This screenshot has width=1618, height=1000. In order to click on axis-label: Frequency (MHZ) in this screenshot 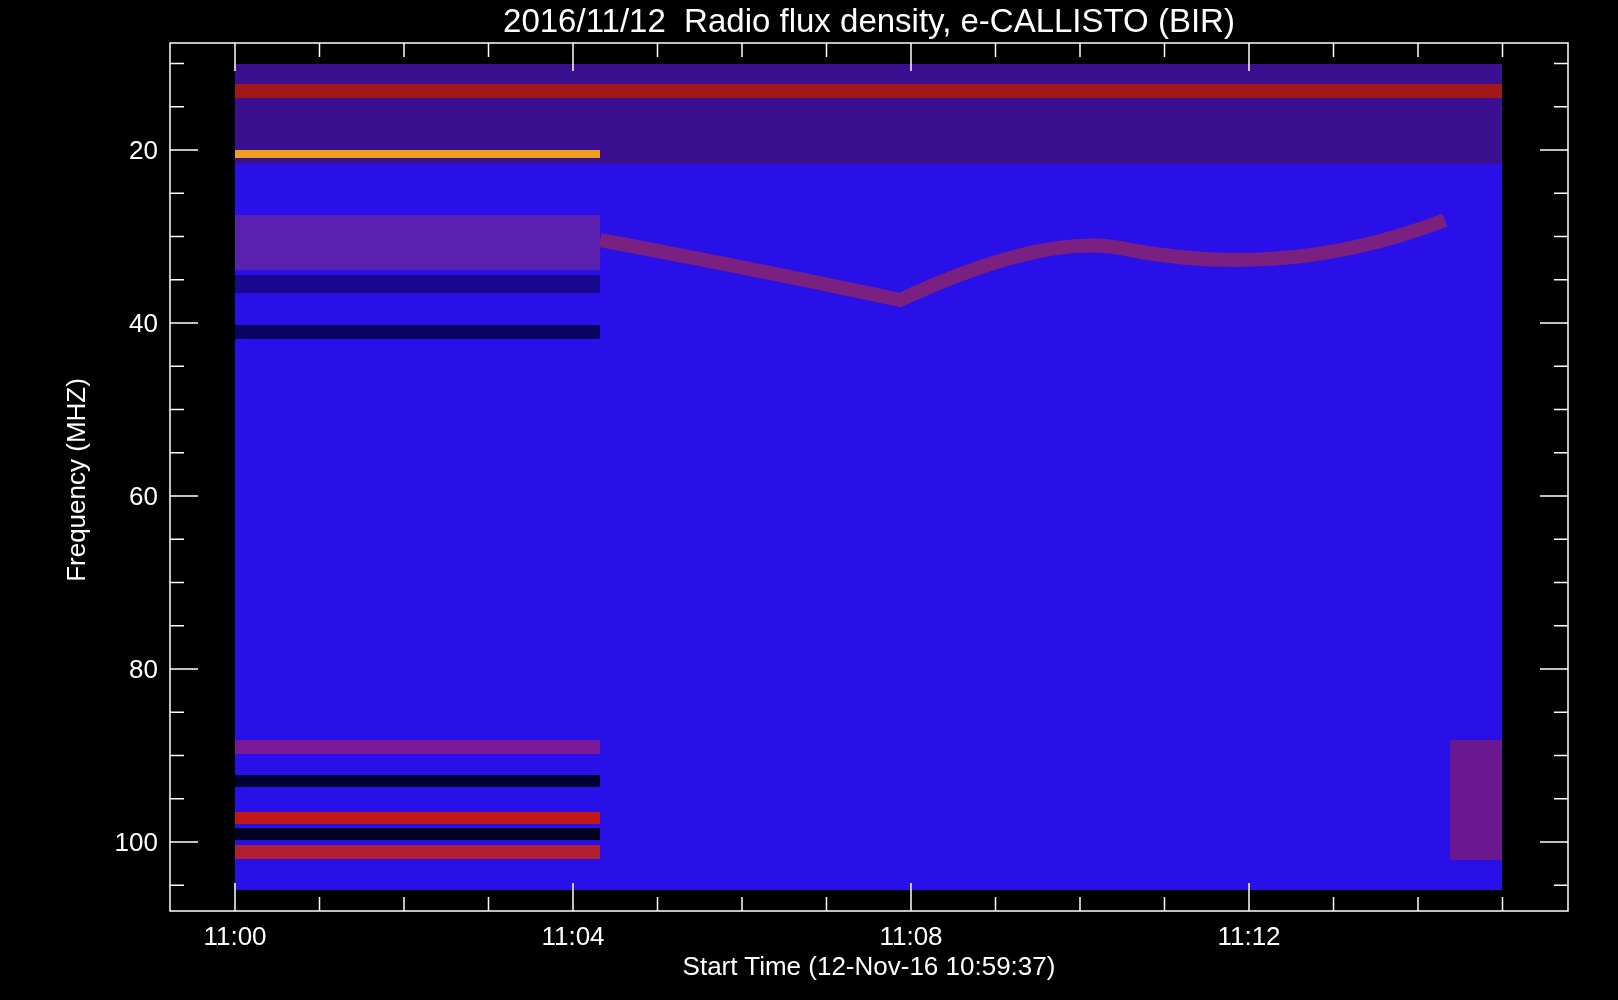, I will do `click(76, 480)`.